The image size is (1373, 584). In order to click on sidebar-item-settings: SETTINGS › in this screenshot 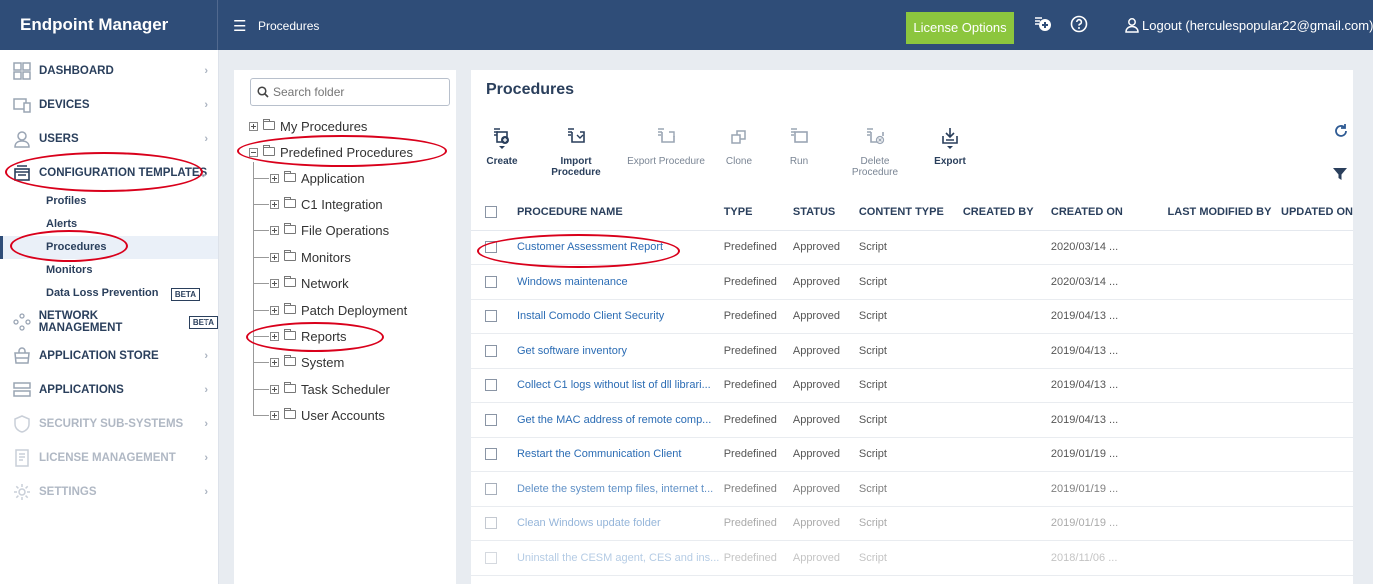, I will do `click(109, 492)`.